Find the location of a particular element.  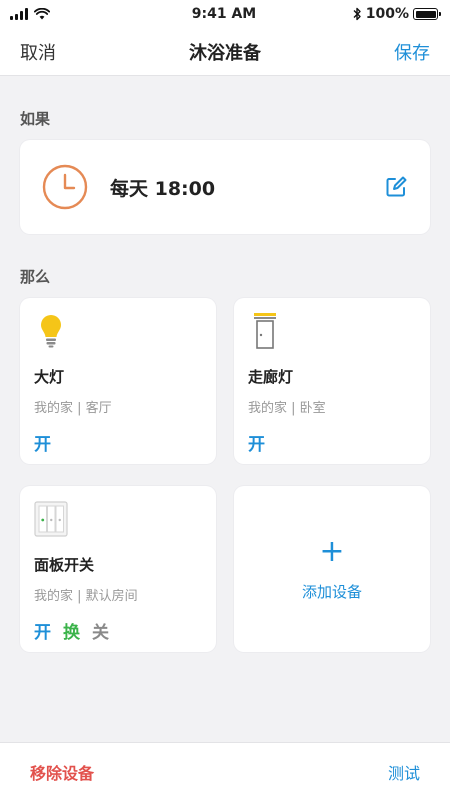

device-card-main-light: 大灯 我的家 | 客厅 开 is located at coordinates (118, 381).